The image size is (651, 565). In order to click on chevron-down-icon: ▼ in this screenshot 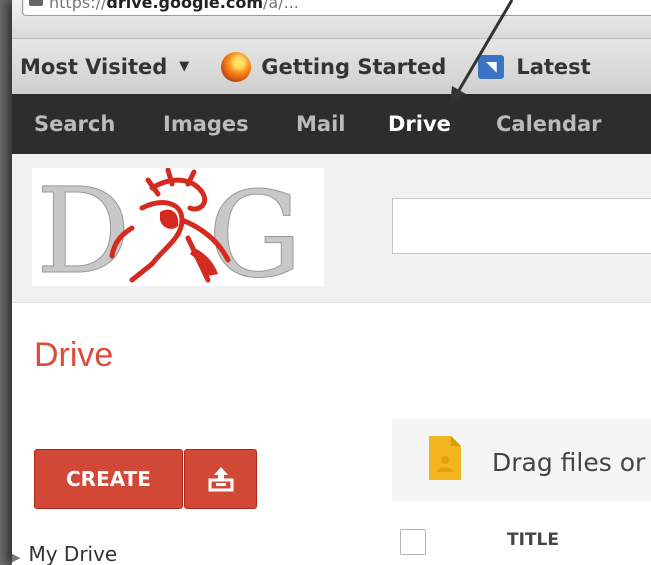, I will do `click(184, 66)`.